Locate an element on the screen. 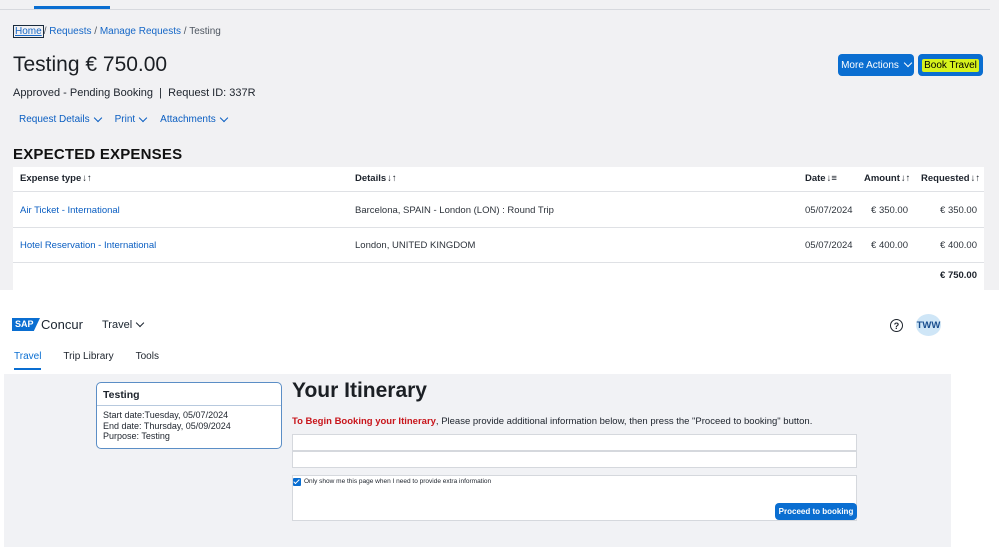 The width and height of the screenshot is (999, 547). panel-gap is located at coordinates (499, 294).